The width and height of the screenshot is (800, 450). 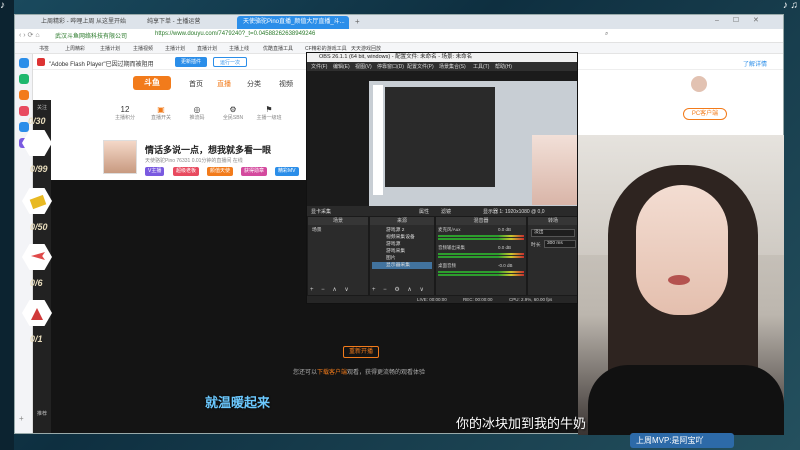 I want to click on bookmark: 天天游戏回放, so click(x=366, y=48).